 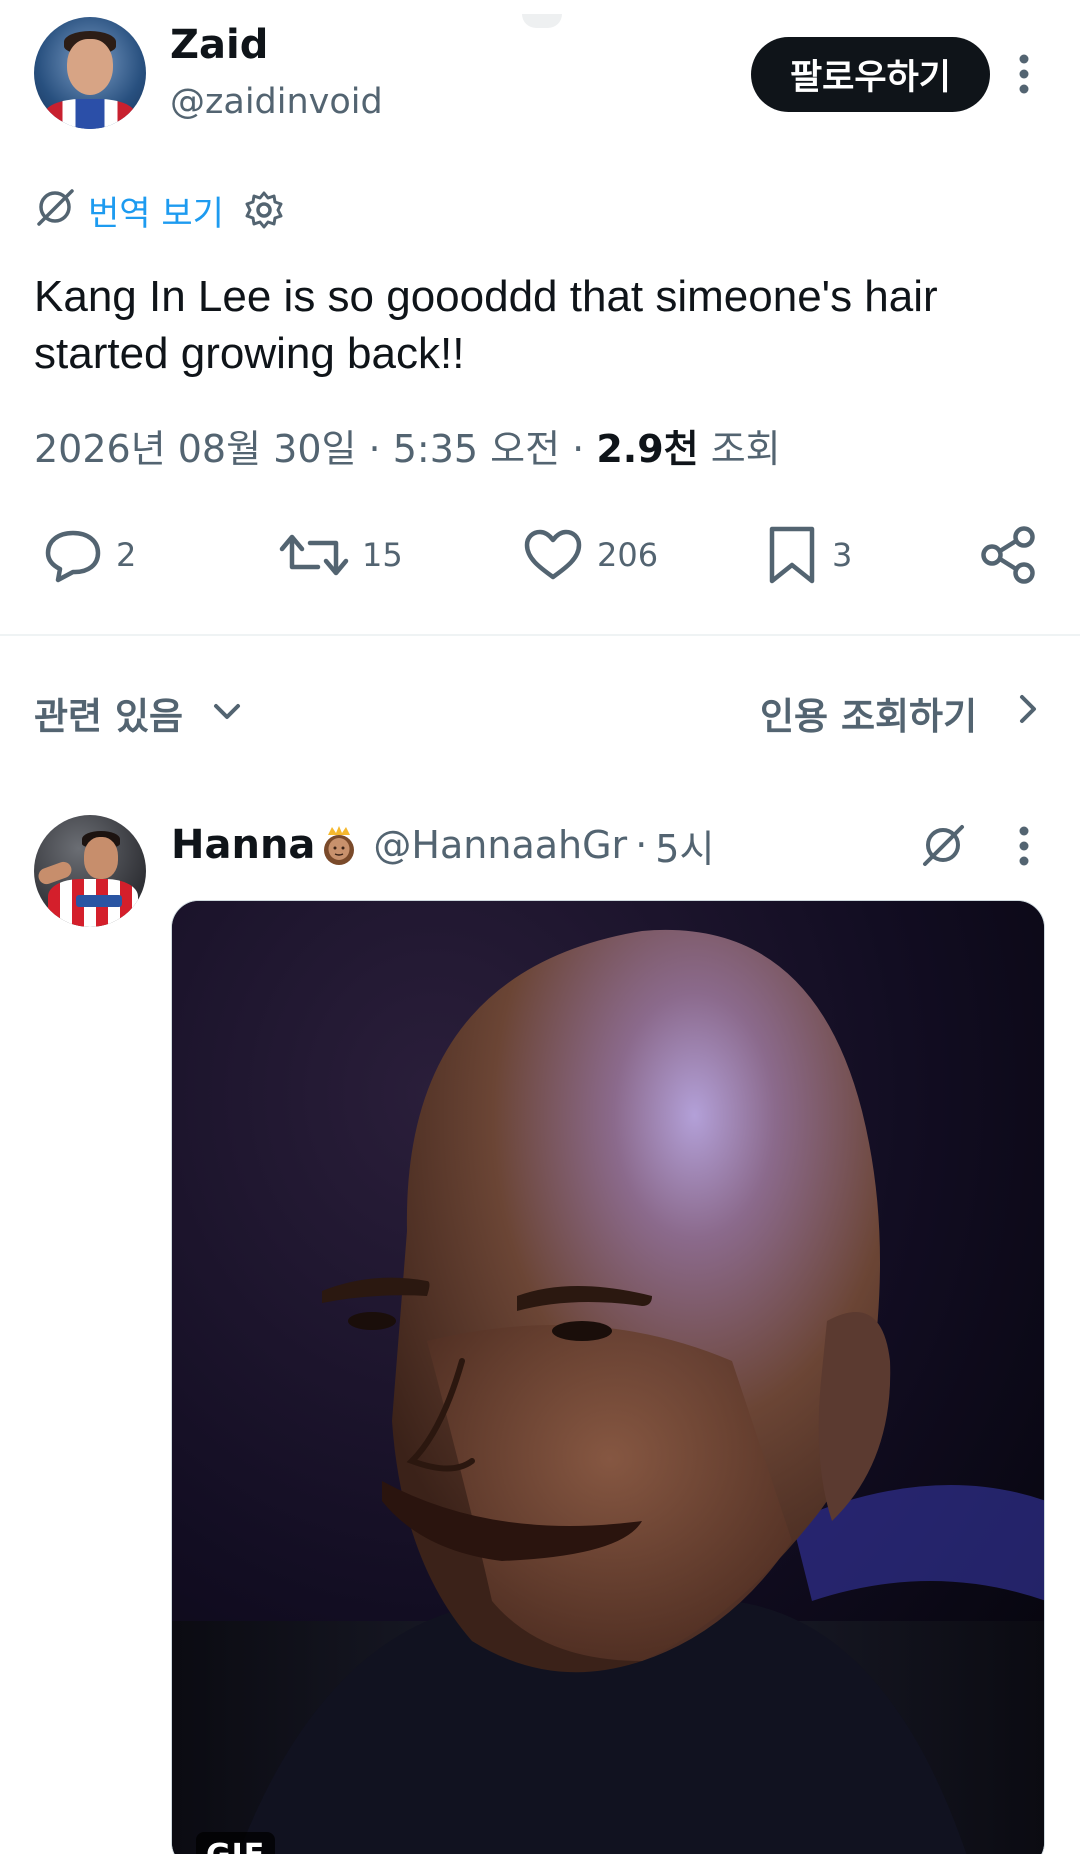 What do you see at coordinates (73, 556) in the screenshot?
I see `speech-bubble-icon` at bounding box center [73, 556].